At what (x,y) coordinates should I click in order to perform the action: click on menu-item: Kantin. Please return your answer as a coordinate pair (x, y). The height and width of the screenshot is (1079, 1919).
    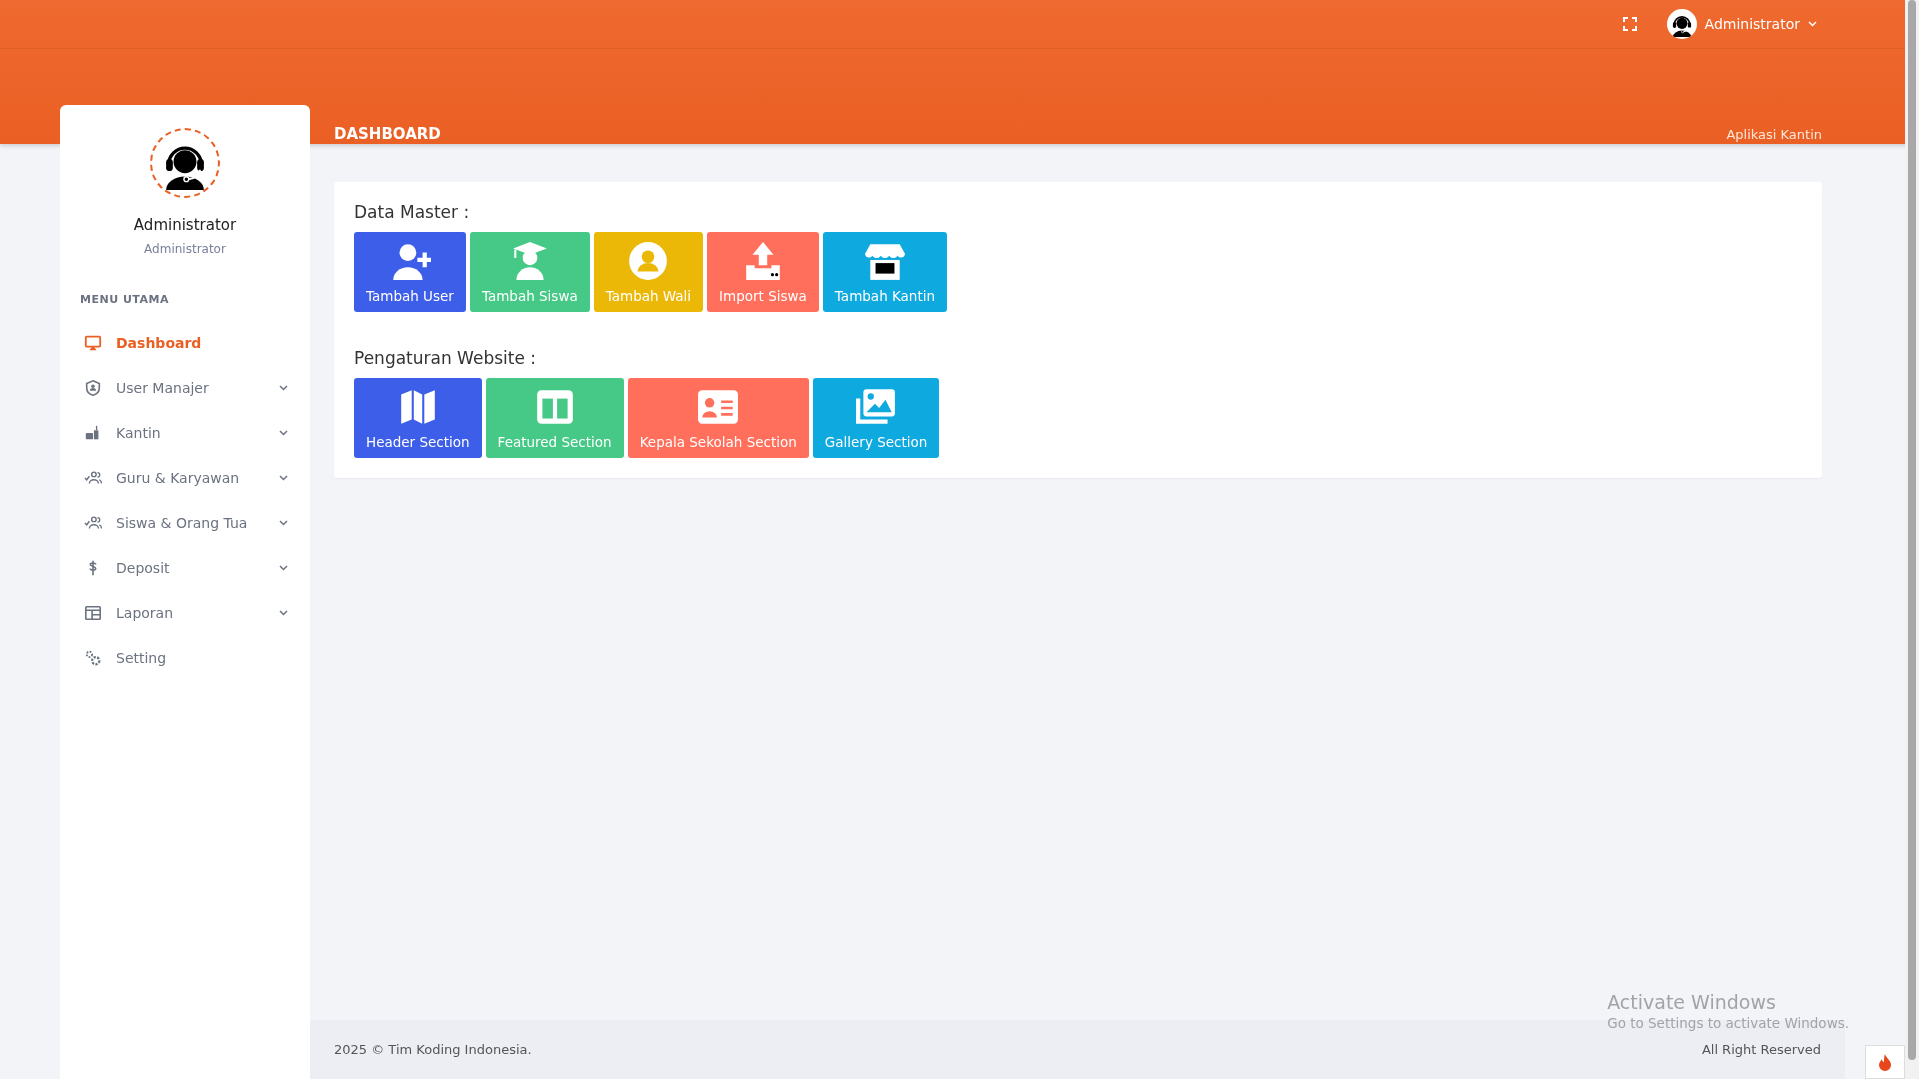
    Looking at the image, I should click on (185, 432).